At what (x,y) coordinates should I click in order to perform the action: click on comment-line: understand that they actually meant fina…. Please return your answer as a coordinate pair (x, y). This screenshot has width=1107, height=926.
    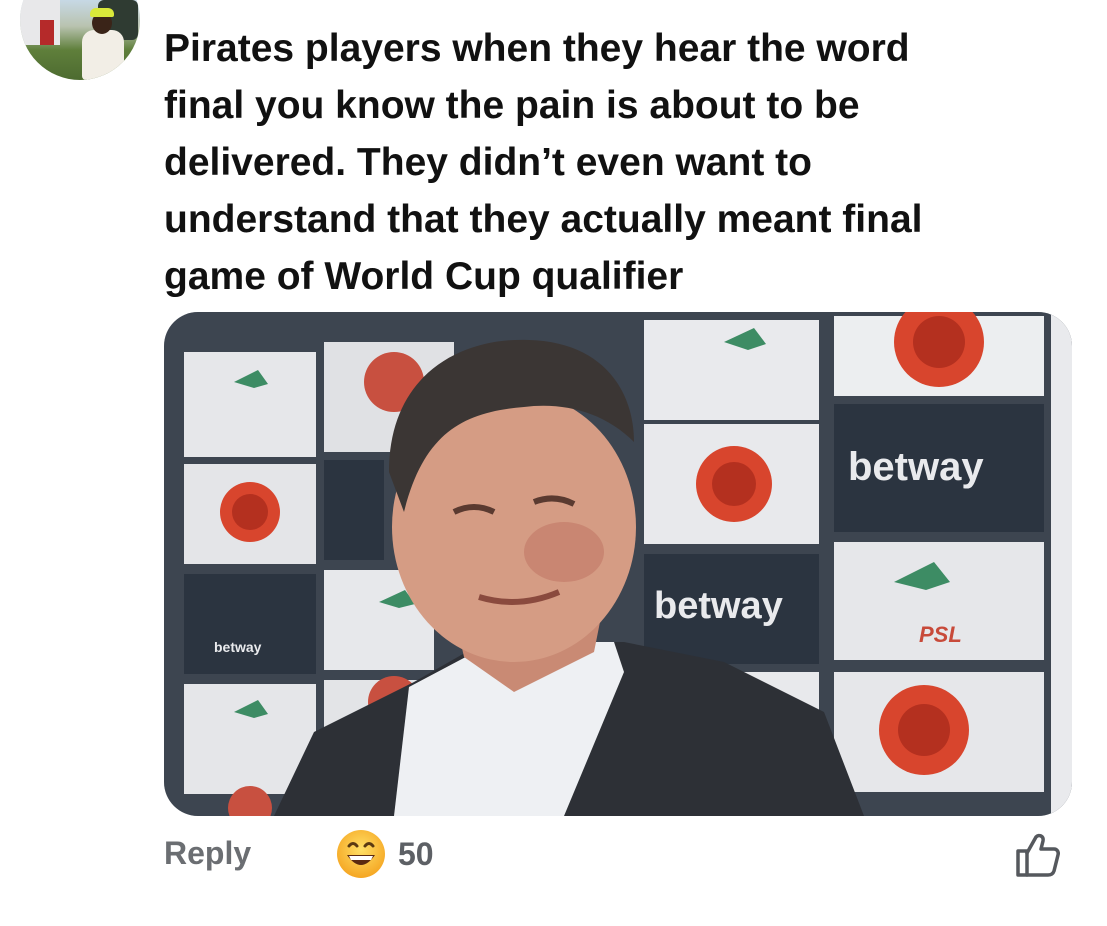
    Looking at the image, I should click on (543, 219).